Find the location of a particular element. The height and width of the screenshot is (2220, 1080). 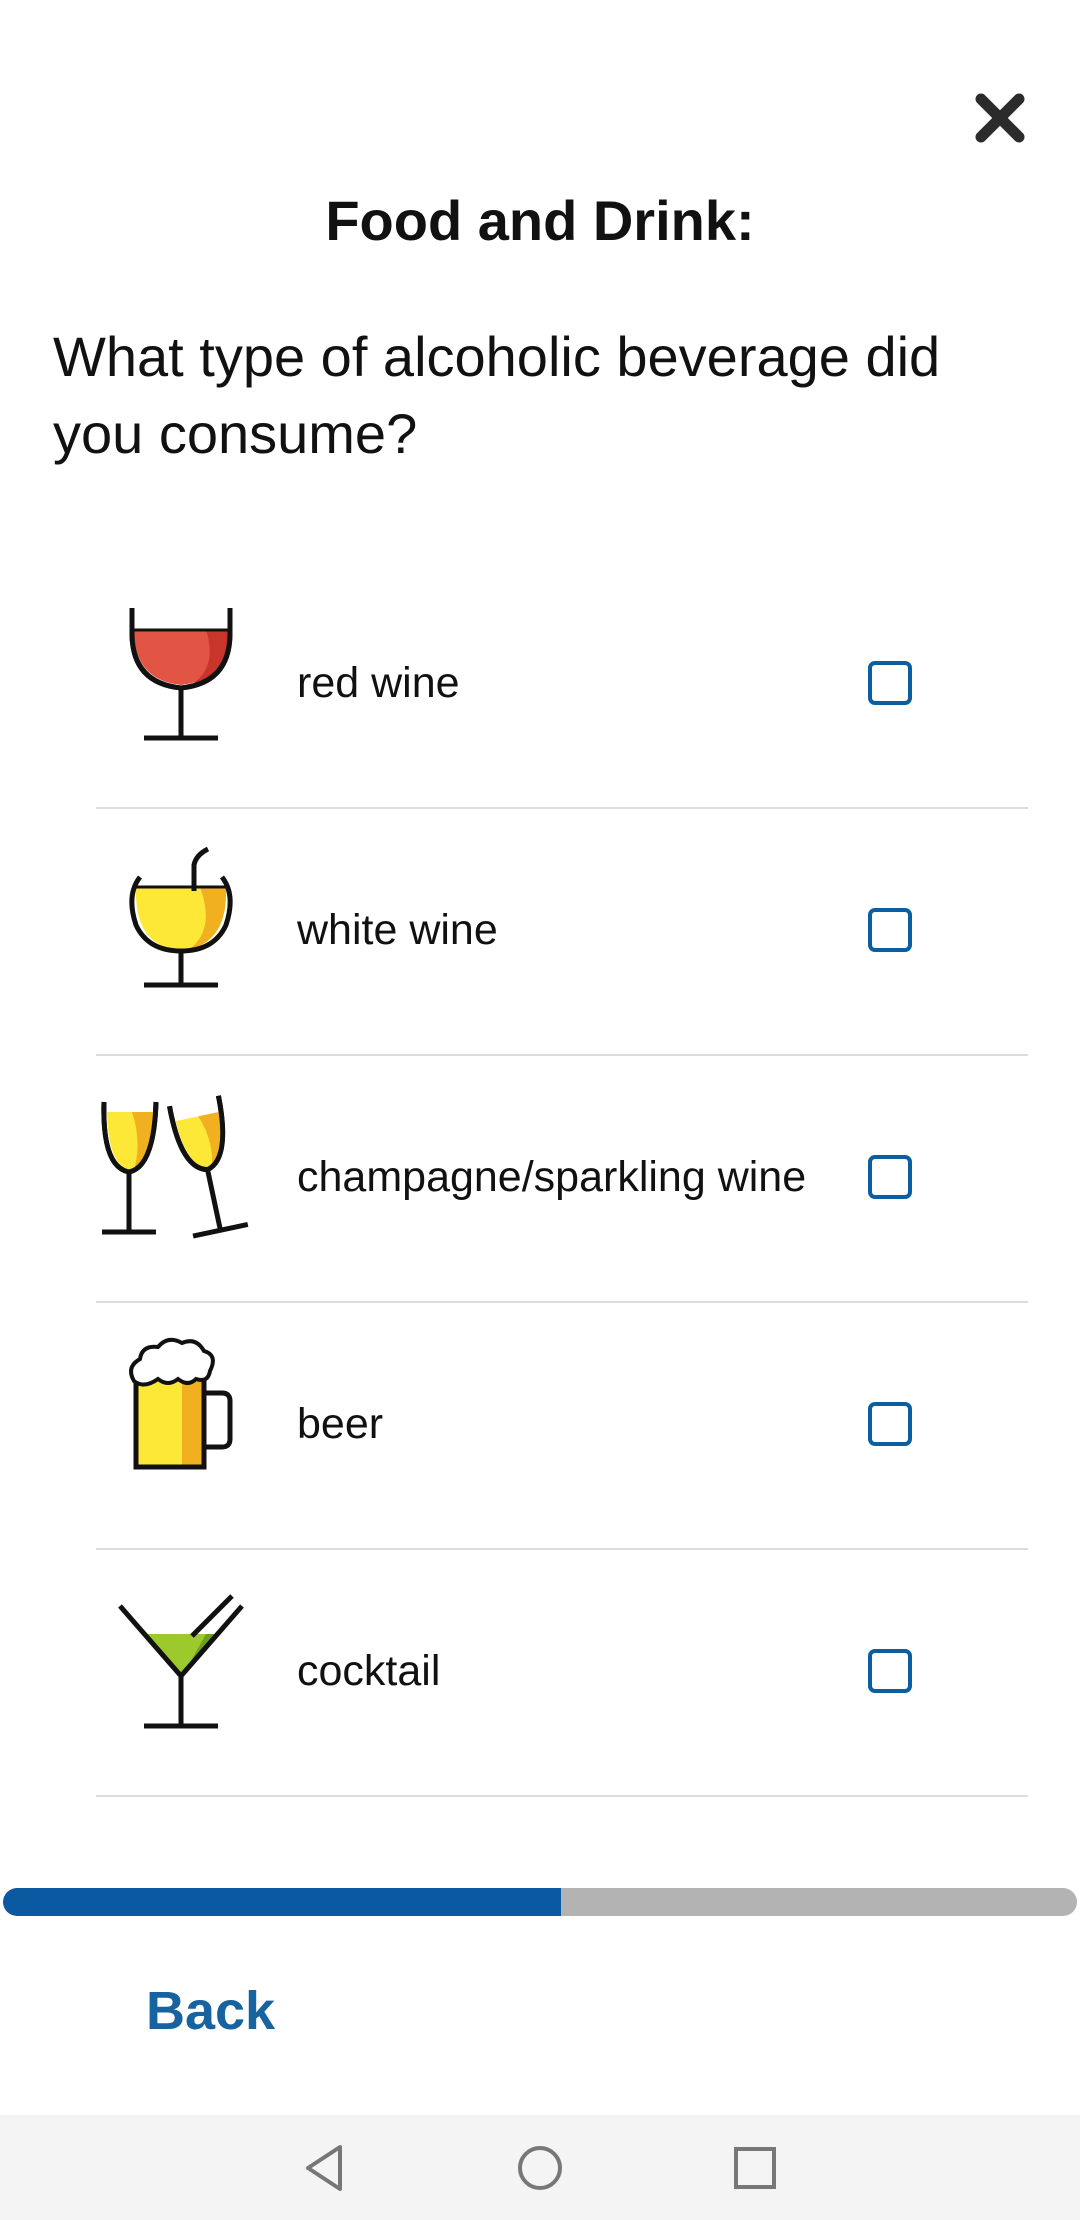

circle-home-icon is located at coordinates (540, 2168).